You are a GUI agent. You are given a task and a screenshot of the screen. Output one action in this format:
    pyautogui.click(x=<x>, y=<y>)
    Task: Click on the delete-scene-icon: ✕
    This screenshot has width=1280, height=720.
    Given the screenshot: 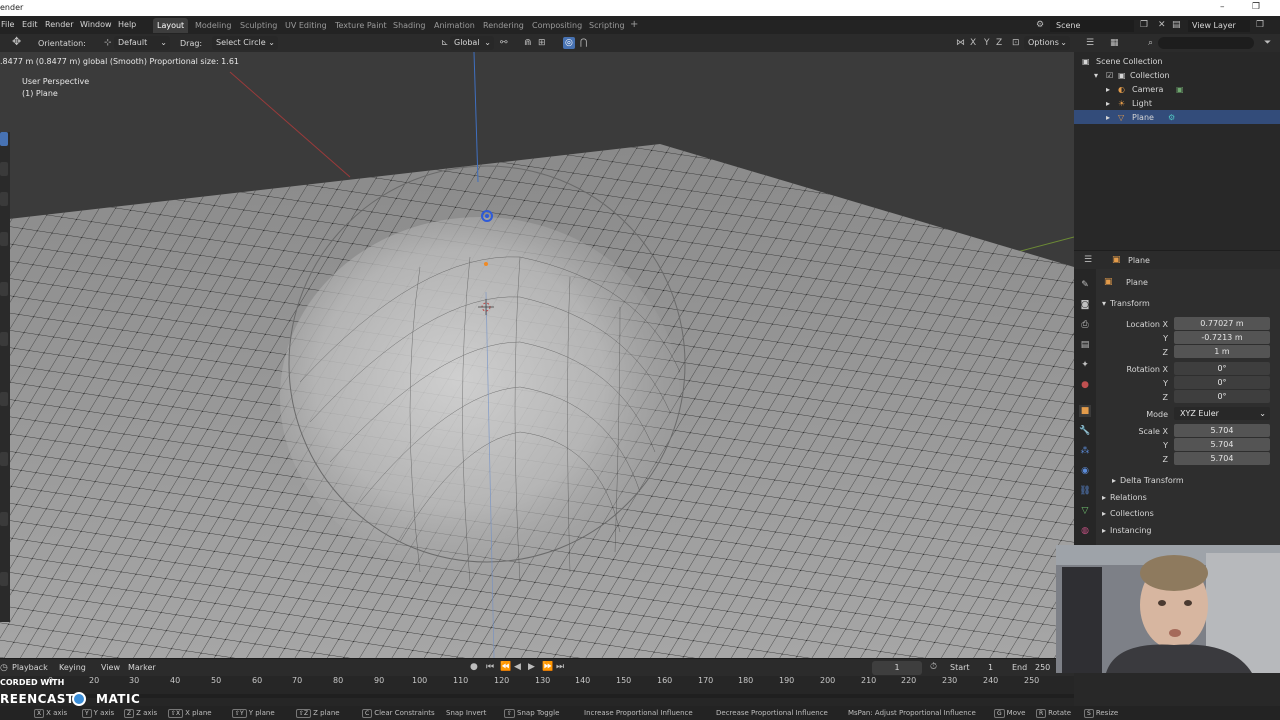 What is the action you would take?
    pyautogui.click(x=1162, y=25)
    